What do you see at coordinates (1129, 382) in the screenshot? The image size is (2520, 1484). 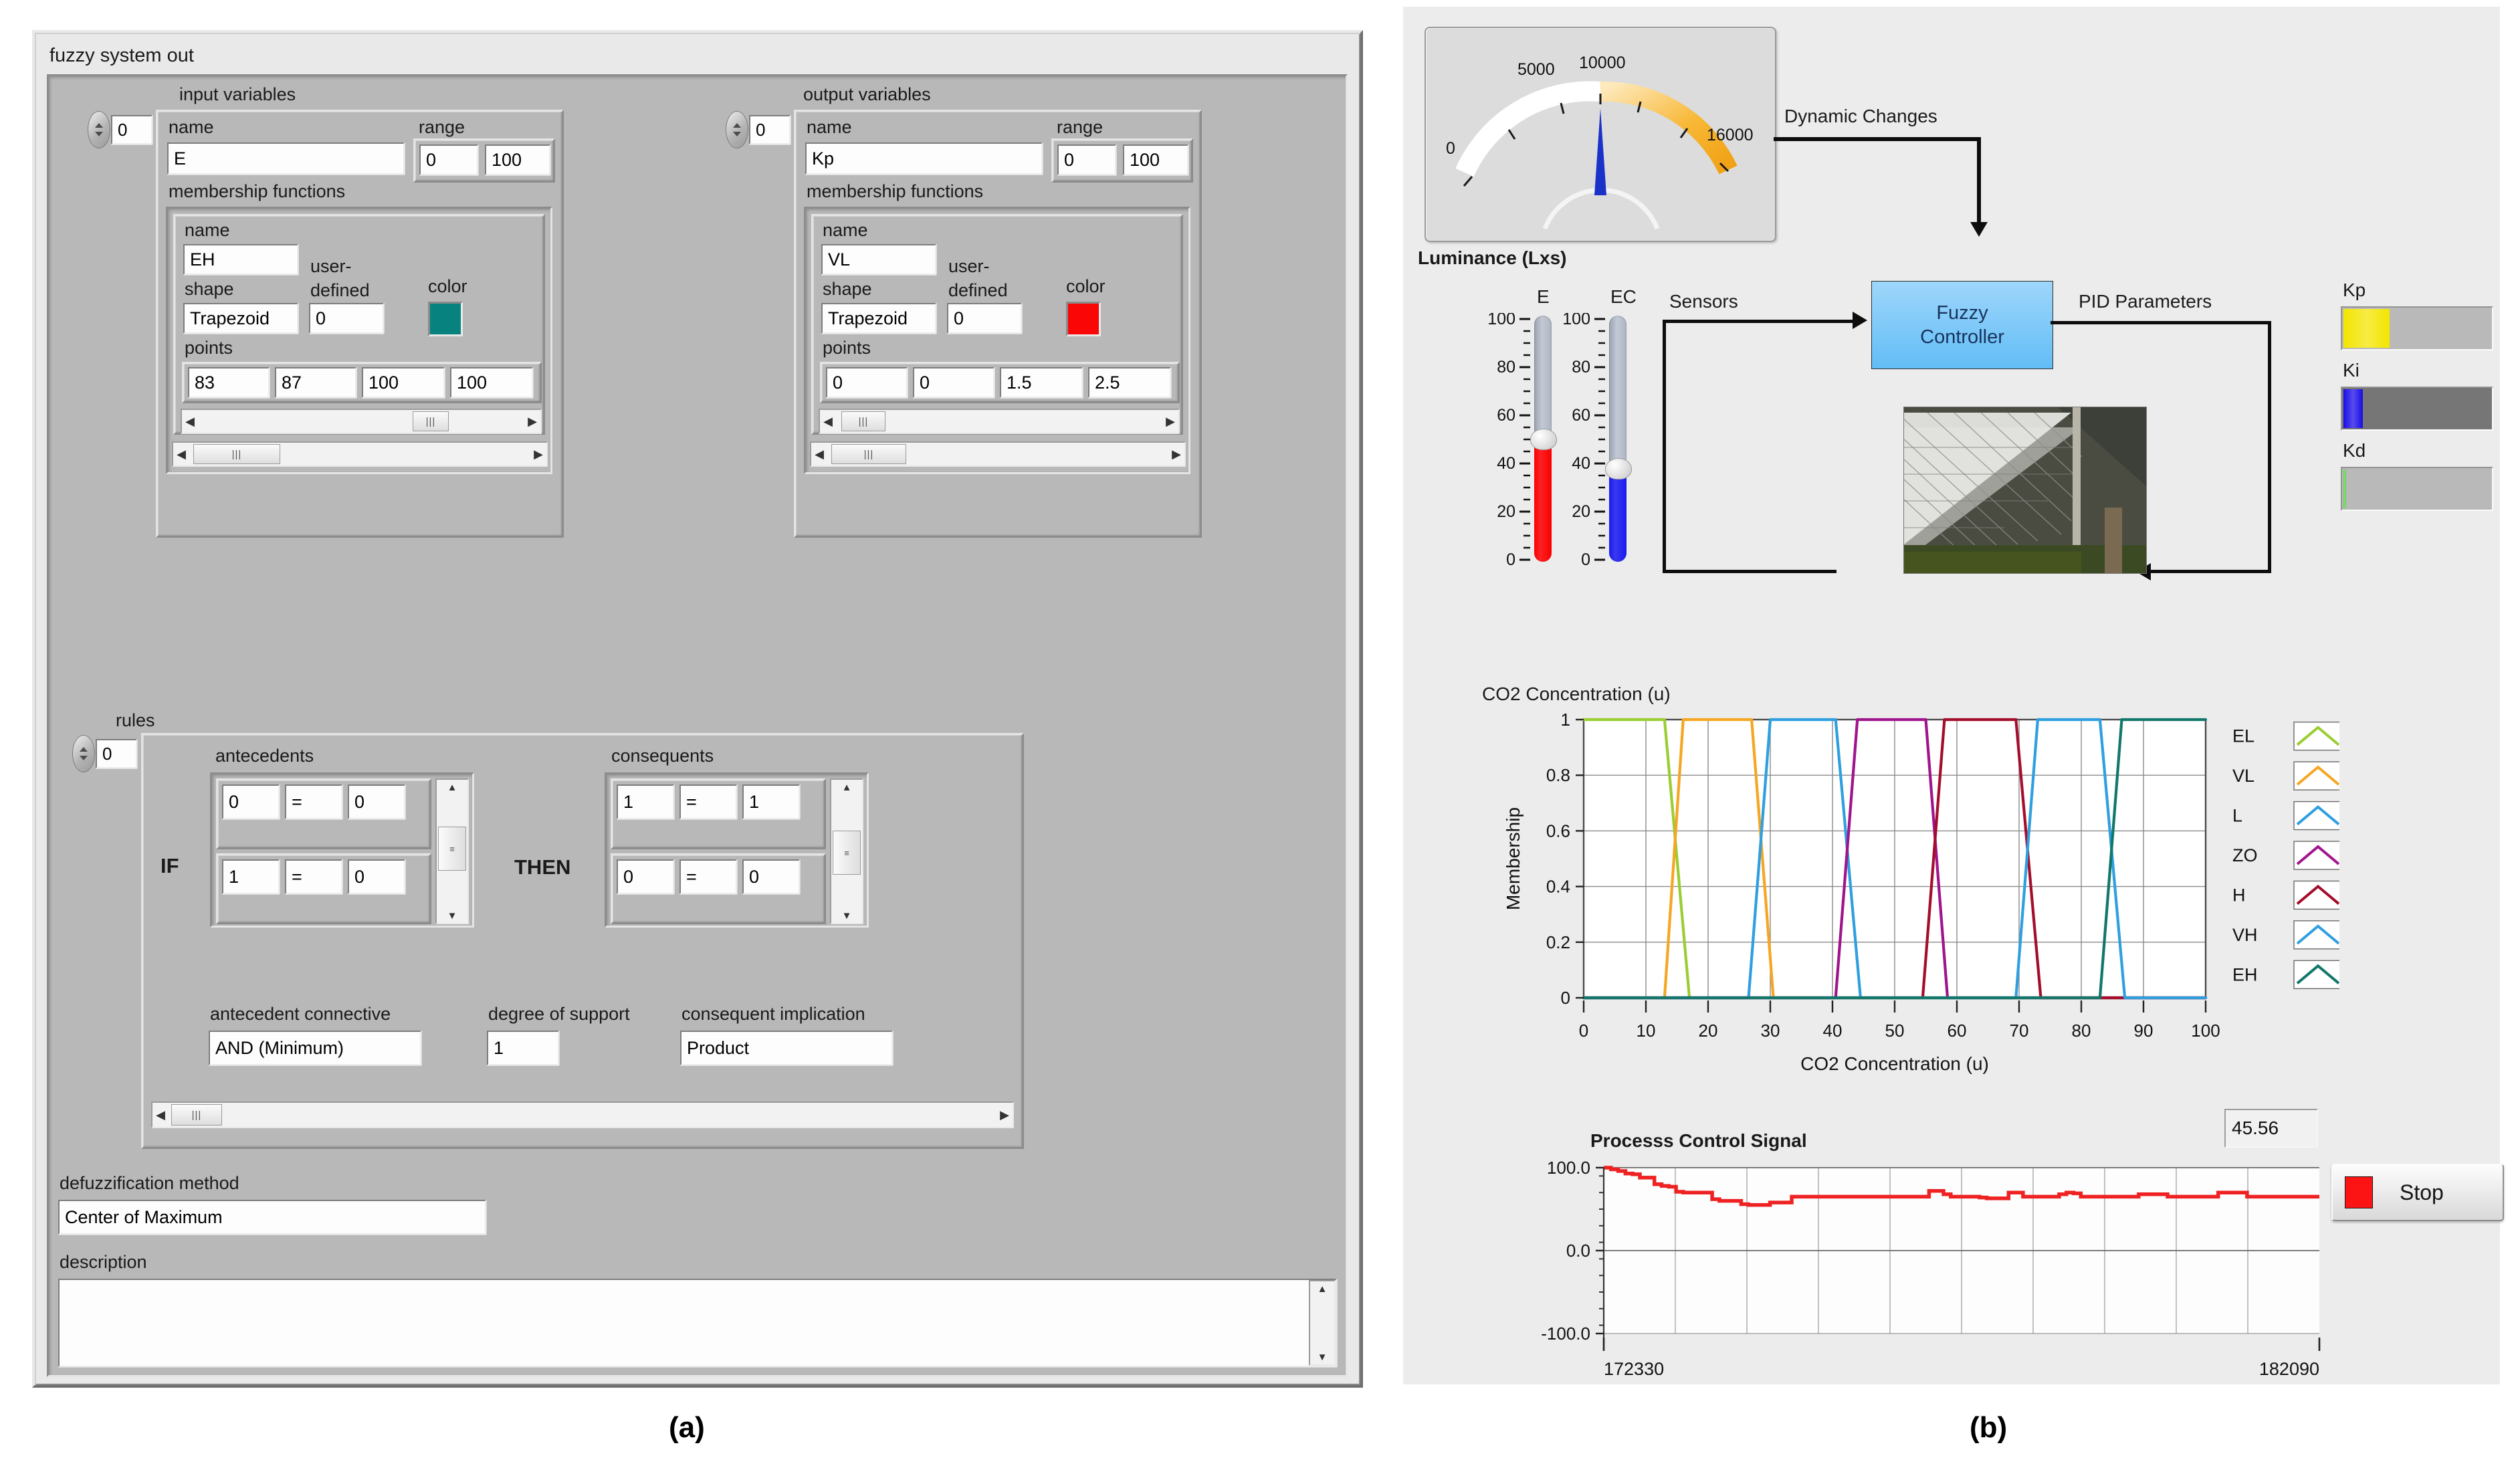 I see `output-mf-point-3: 2.5` at bounding box center [1129, 382].